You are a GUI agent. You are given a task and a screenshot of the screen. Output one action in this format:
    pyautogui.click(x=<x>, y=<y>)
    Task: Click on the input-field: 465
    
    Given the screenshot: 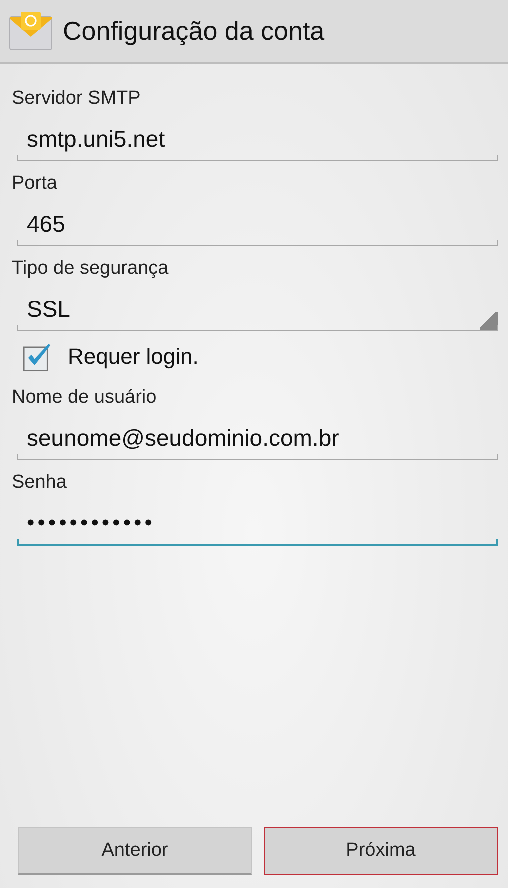 What is the action you would take?
    pyautogui.click(x=257, y=224)
    